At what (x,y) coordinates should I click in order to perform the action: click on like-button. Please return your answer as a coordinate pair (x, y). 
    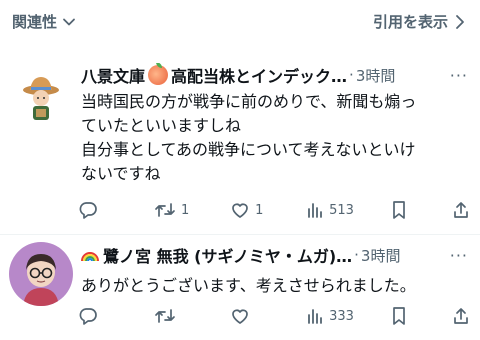
    Looking at the image, I should click on (250, 316).